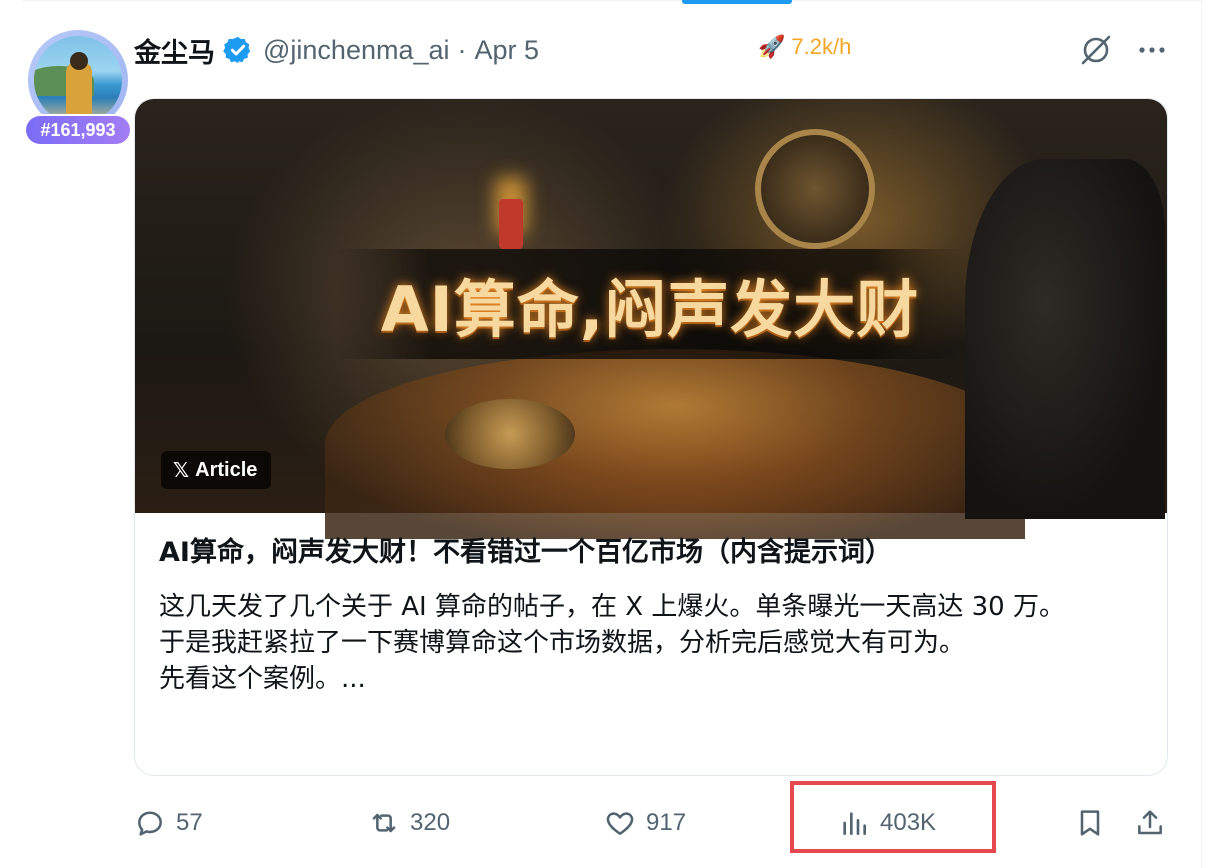  I want to click on active-tab-indicator, so click(737, 2).